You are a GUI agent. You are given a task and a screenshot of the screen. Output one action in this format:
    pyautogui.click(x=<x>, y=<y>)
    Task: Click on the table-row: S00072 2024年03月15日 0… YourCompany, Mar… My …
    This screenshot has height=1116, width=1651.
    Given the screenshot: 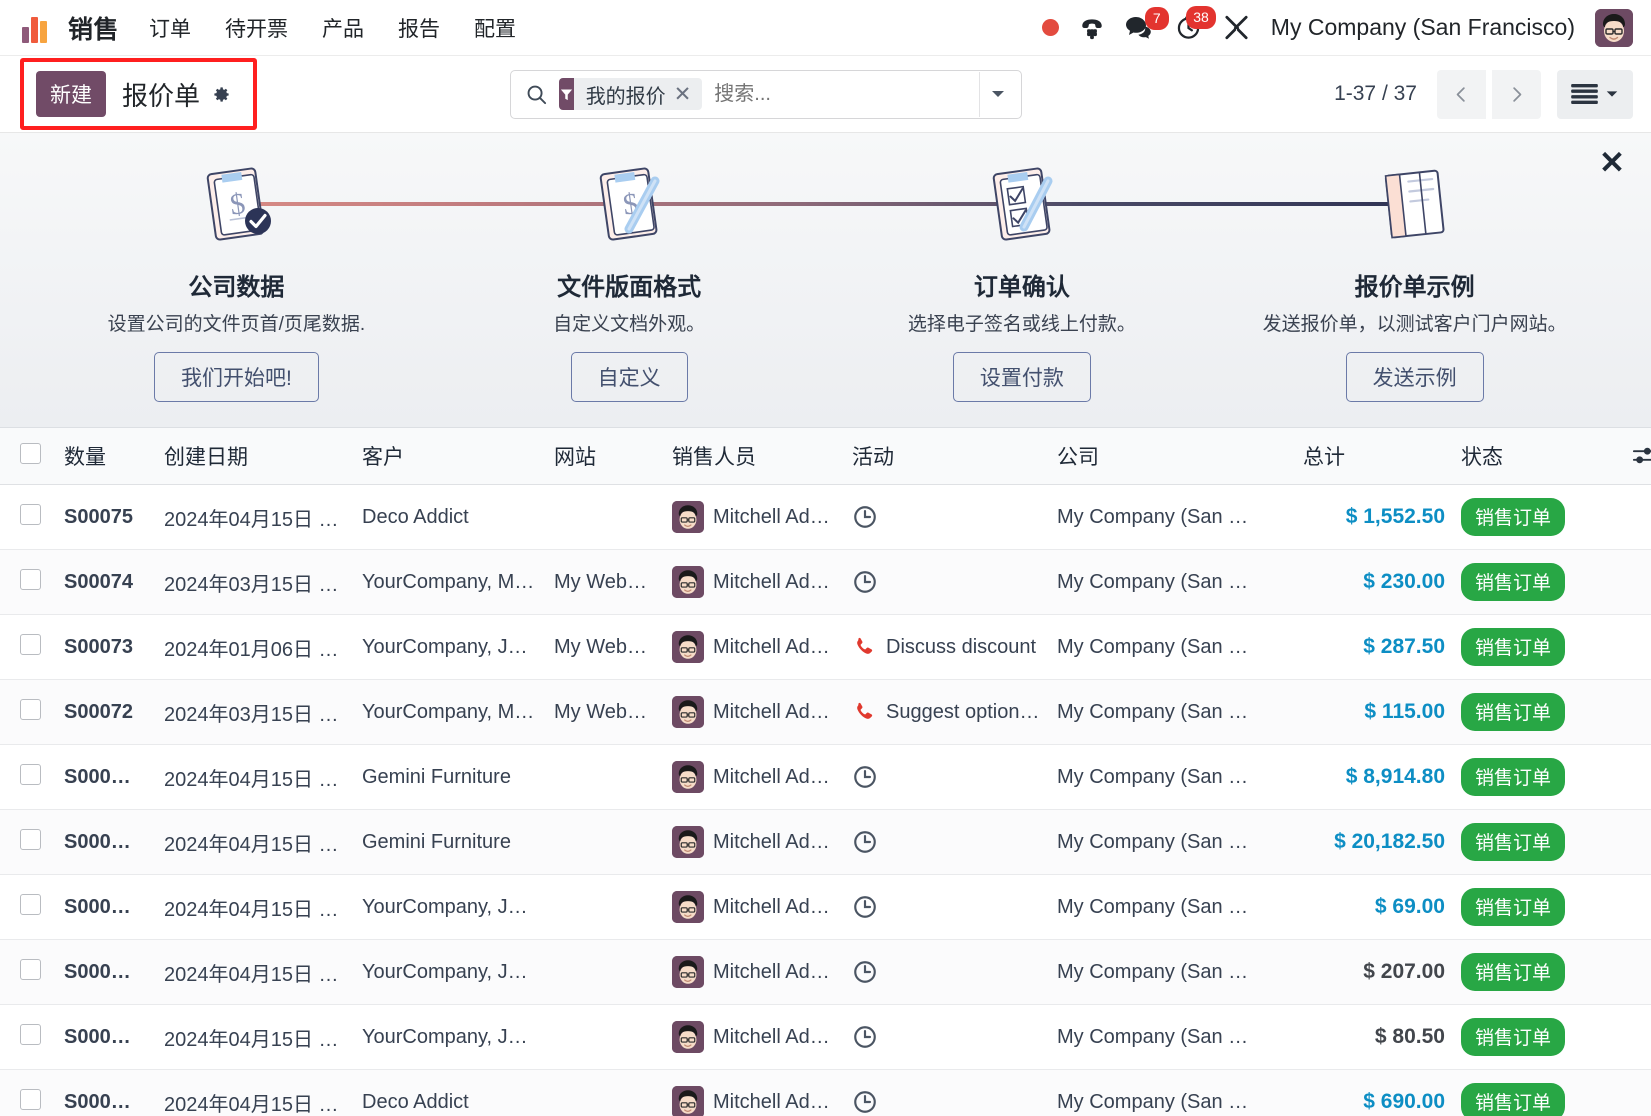 What is the action you would take?
    pyautogui.click(x=825, y=712)
    